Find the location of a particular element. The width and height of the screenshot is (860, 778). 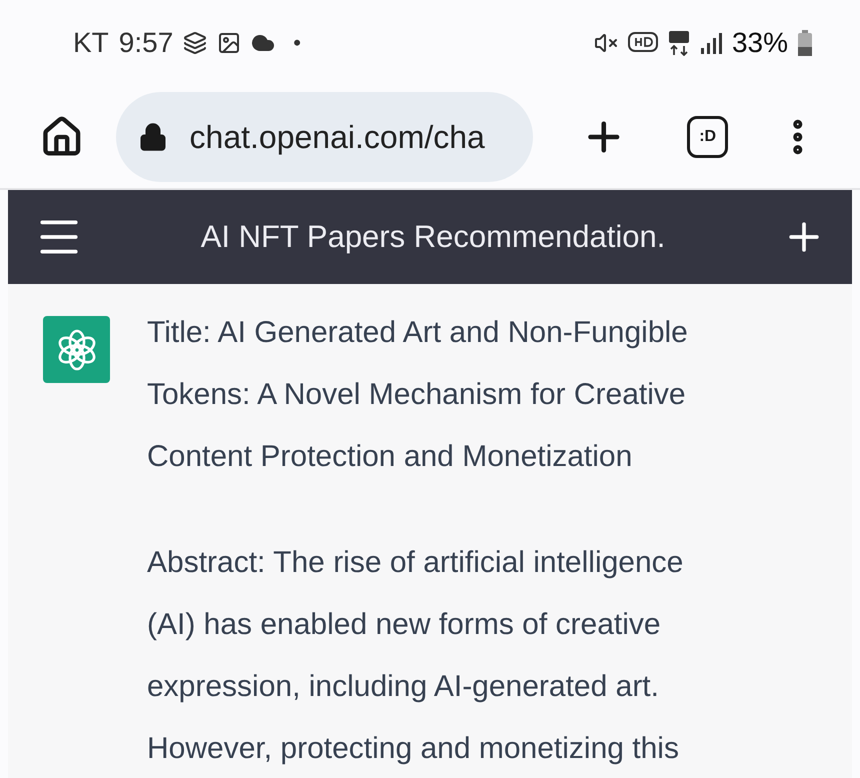

image-icon is located at coordinates (229, 42).